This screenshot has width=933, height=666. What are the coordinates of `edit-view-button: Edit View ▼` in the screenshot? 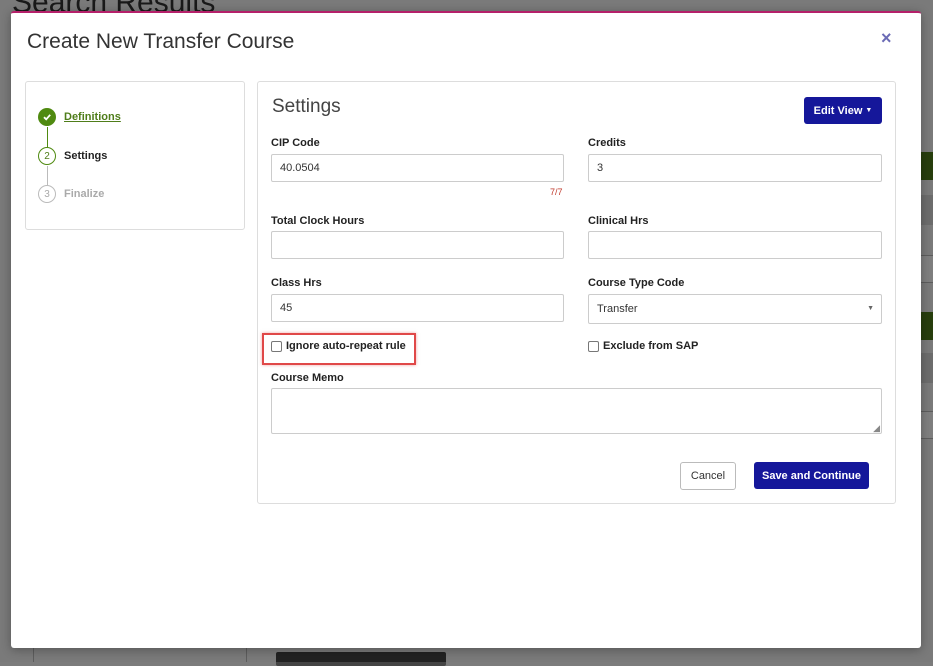 It's located at (843, 110).